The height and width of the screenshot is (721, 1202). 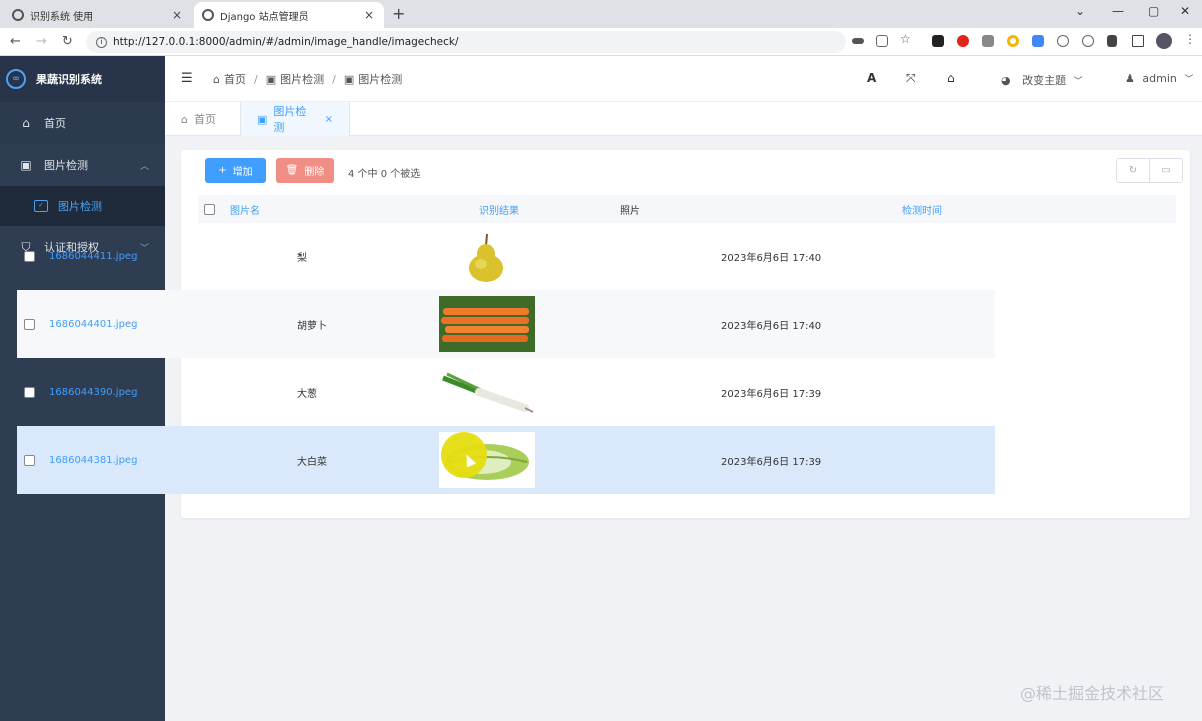 I want to click on sidebar-item-label: 图片检测, so click(x=66, y=165).